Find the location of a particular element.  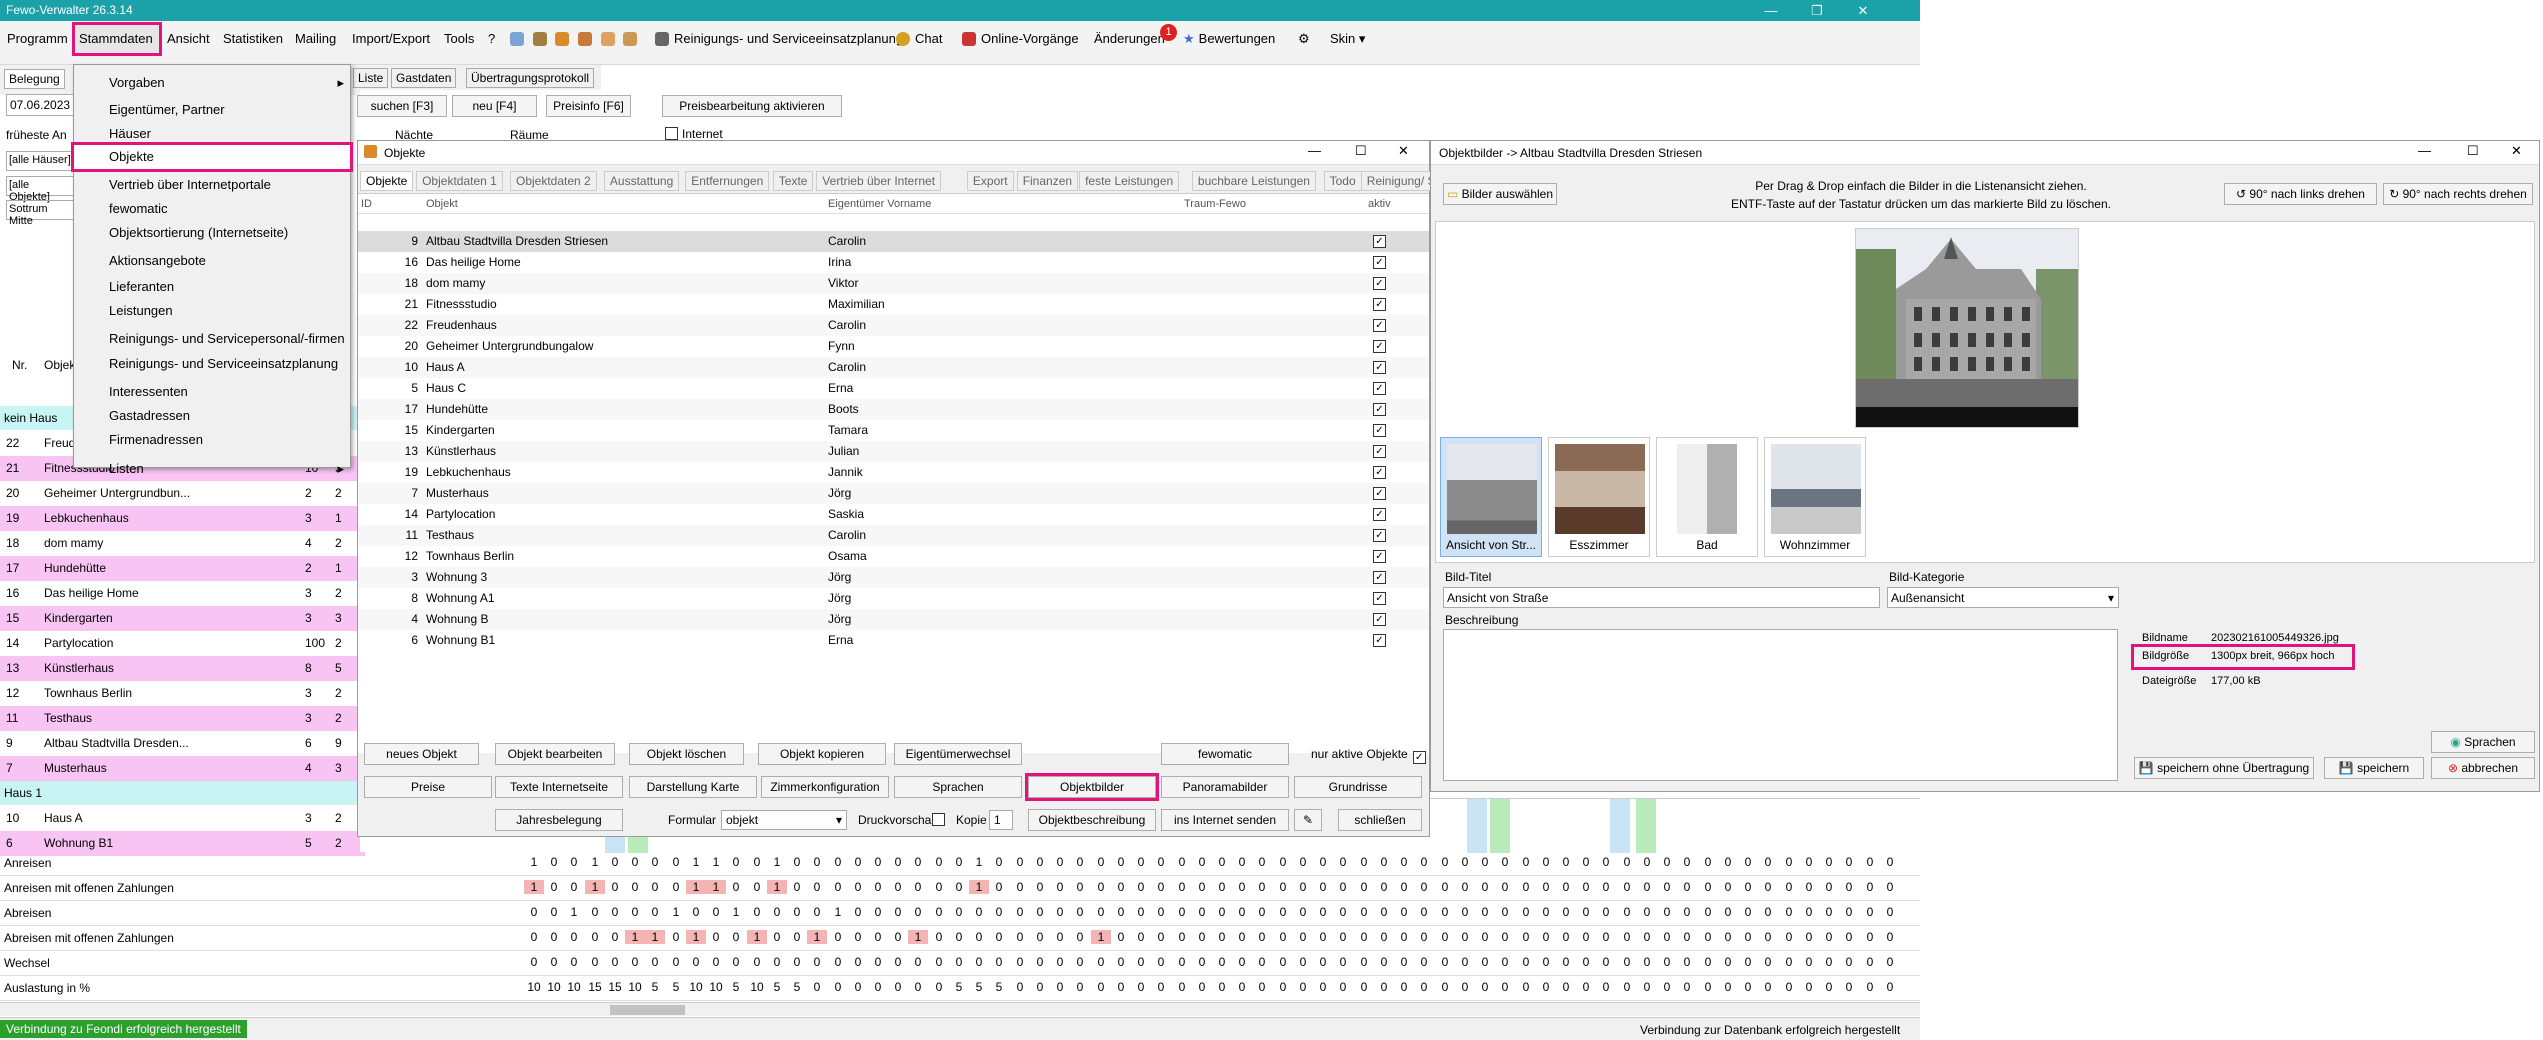

new-button: neu [F4] is located at coordinates (494, 106).